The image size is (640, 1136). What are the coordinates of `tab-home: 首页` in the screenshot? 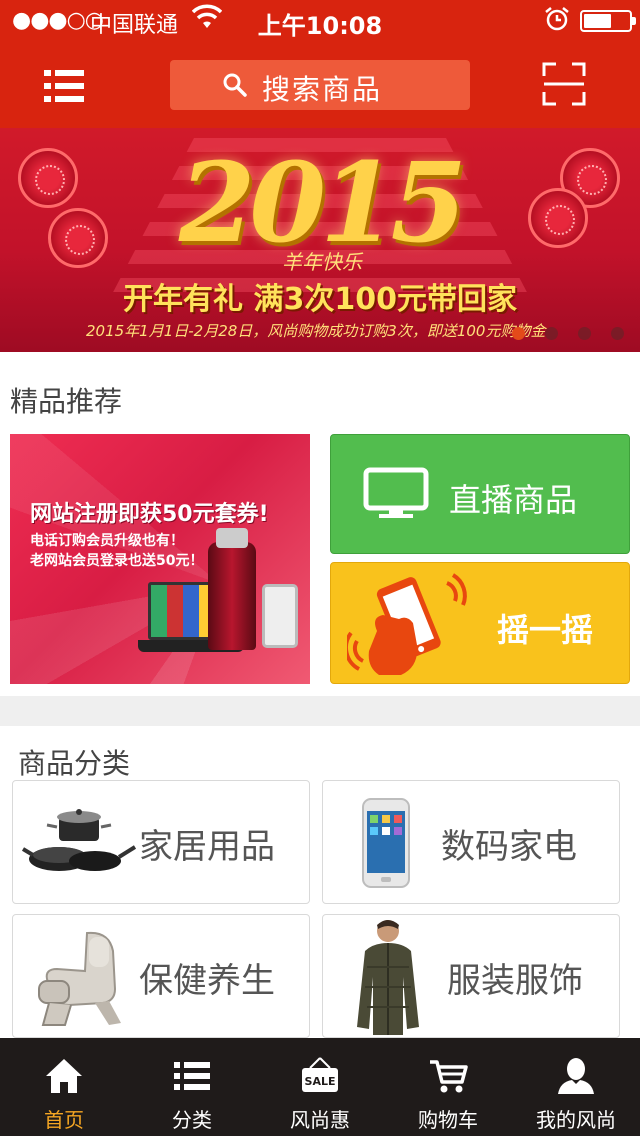 It's located at (64, 1087).